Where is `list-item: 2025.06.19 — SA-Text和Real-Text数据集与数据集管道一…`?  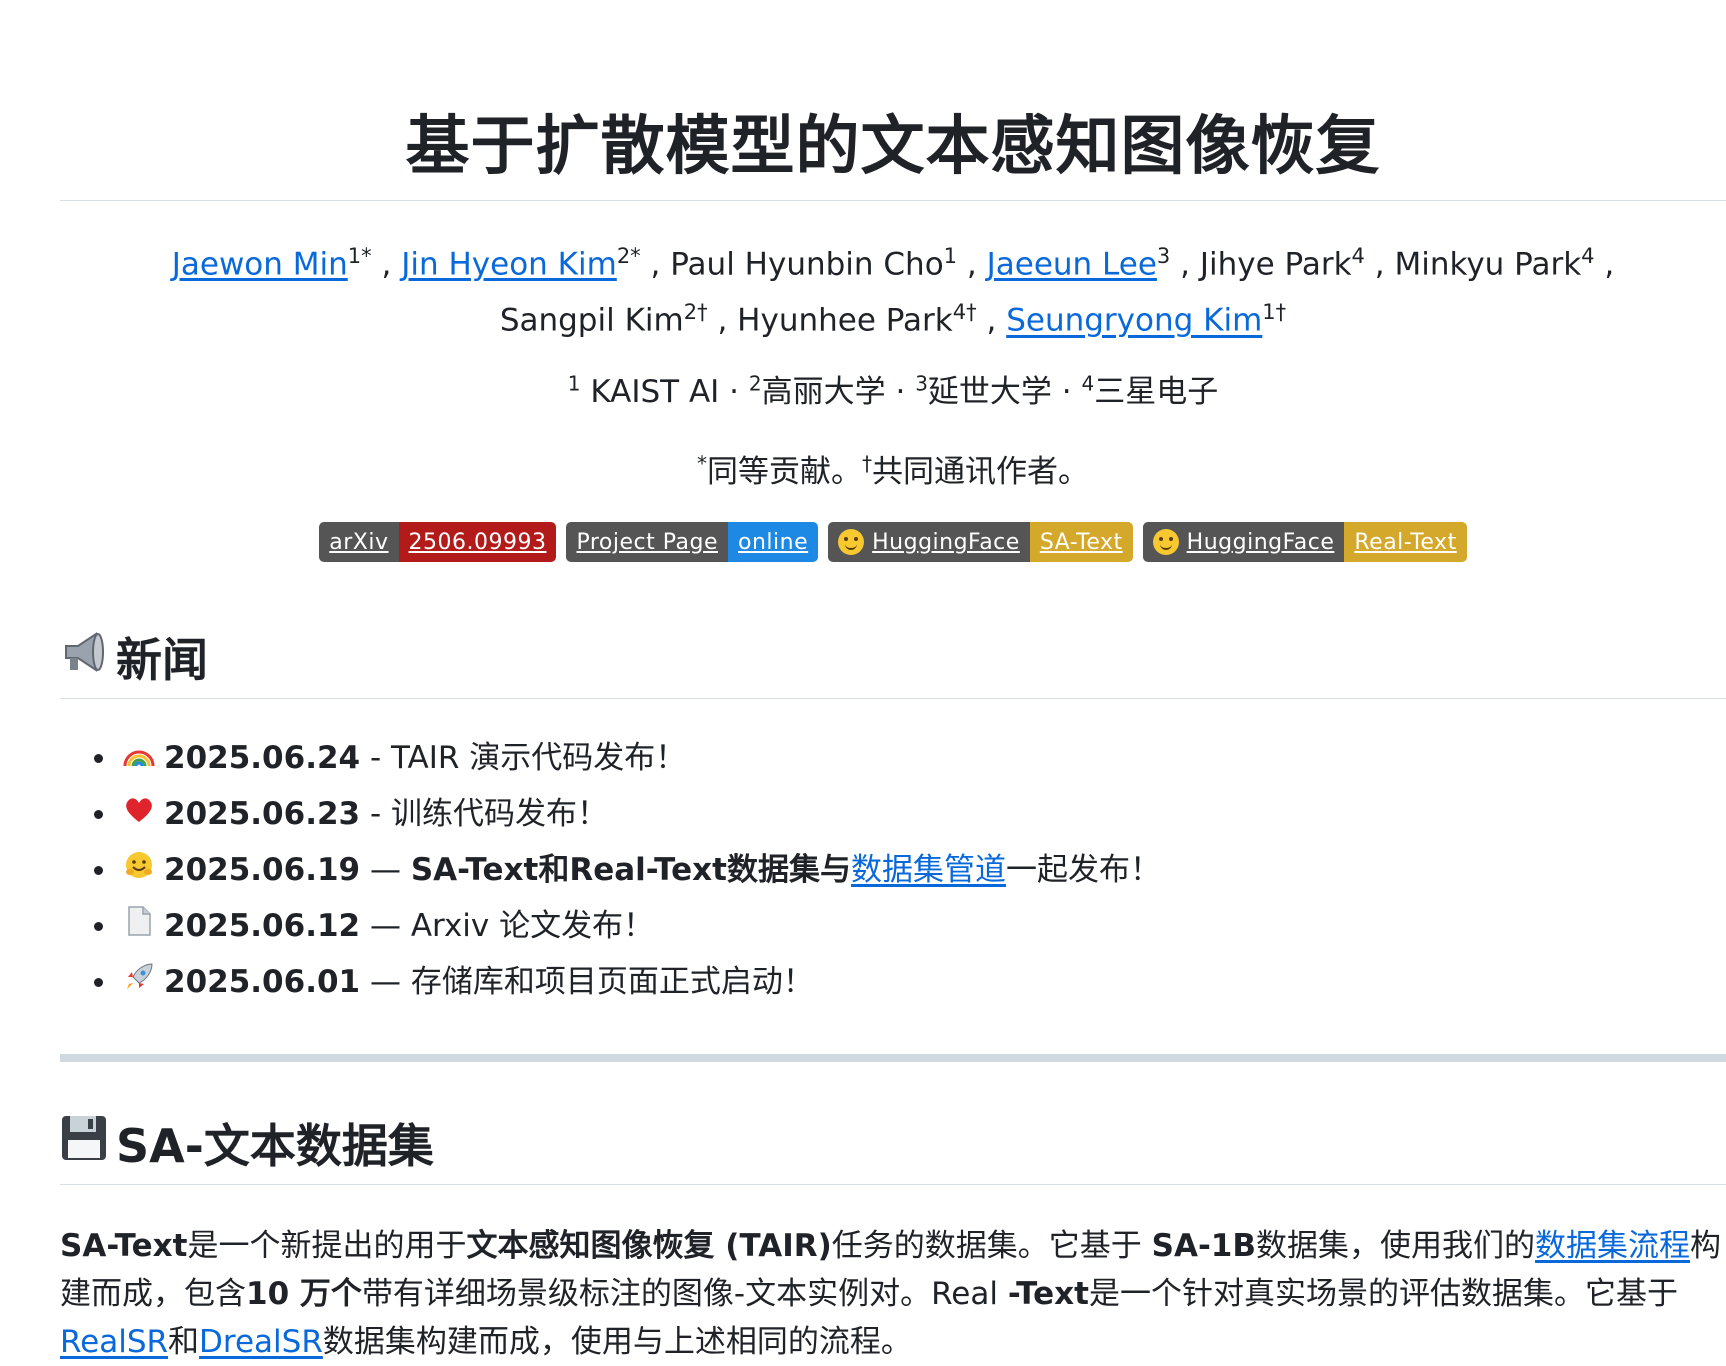 list-item: 2025.06.19 — SA-Text和Real-Text数据集与数据集管道一… is located at coordinates (627, 870).